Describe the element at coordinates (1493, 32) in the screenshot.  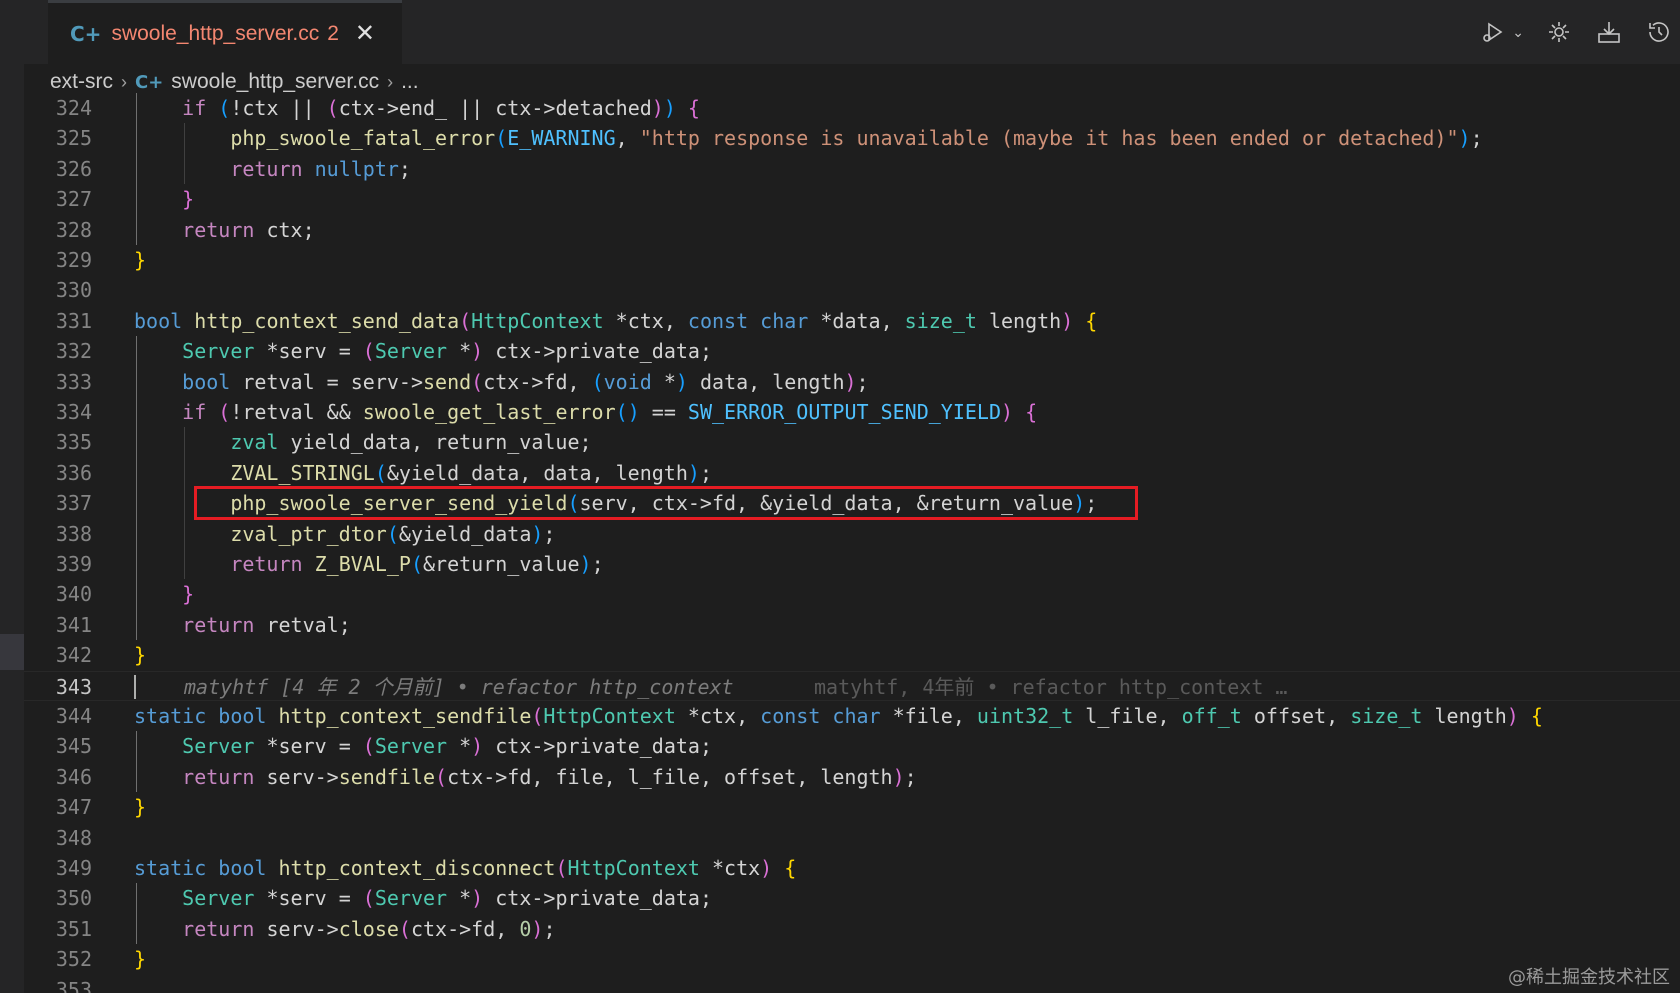
I see `run-debug-icon` at that location.